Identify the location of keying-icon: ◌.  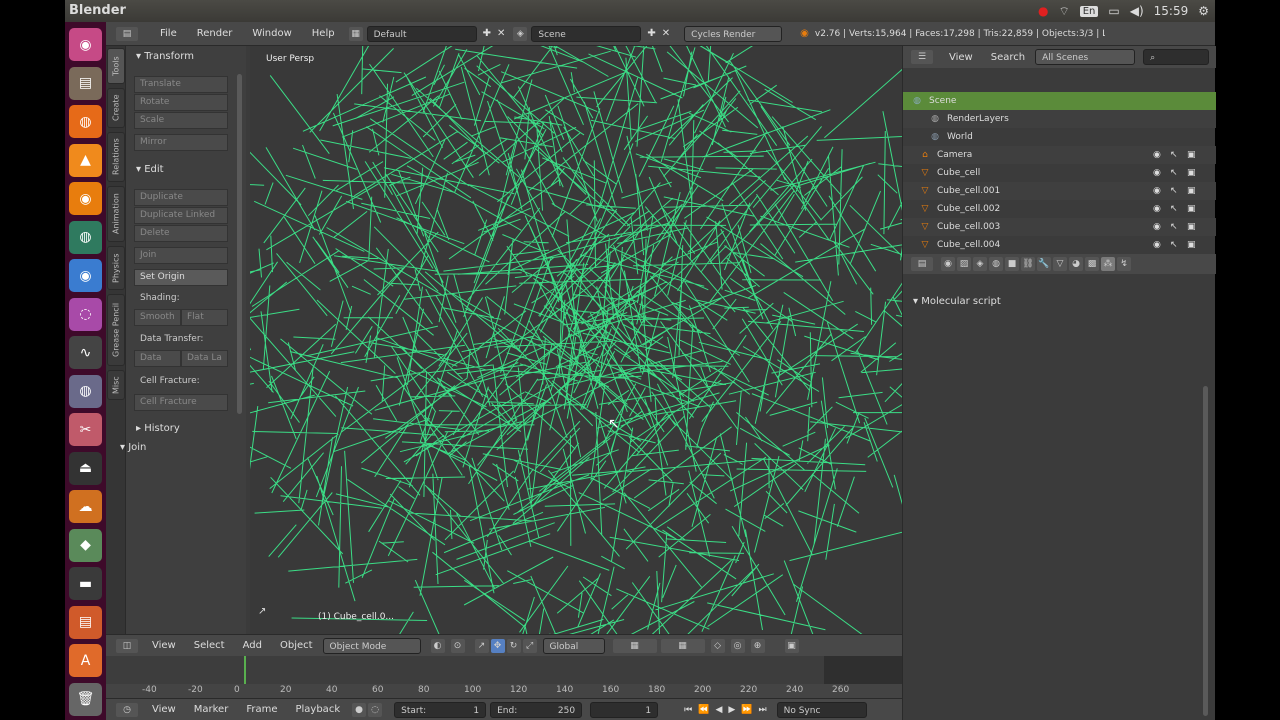
(375, 709).